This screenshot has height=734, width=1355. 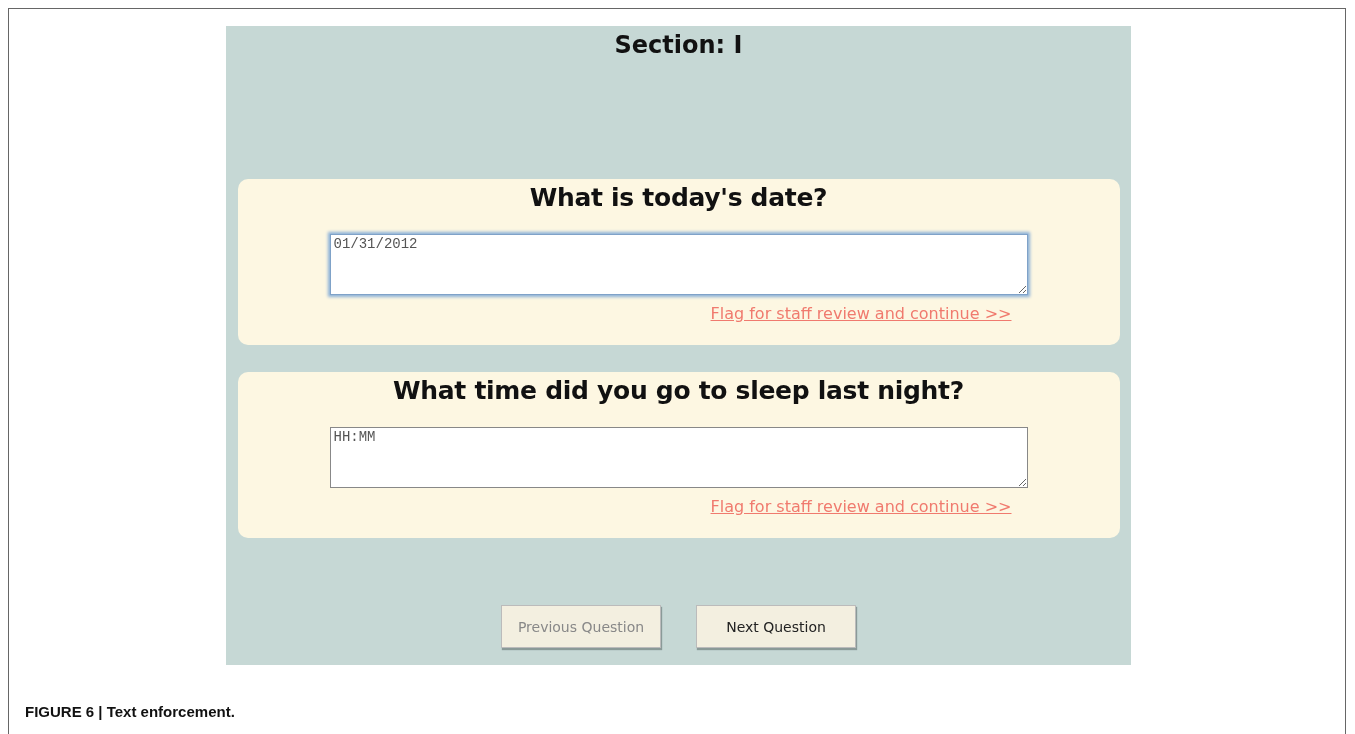 I want to click on answer-field: HH:MM, so click(x=678, y=457).